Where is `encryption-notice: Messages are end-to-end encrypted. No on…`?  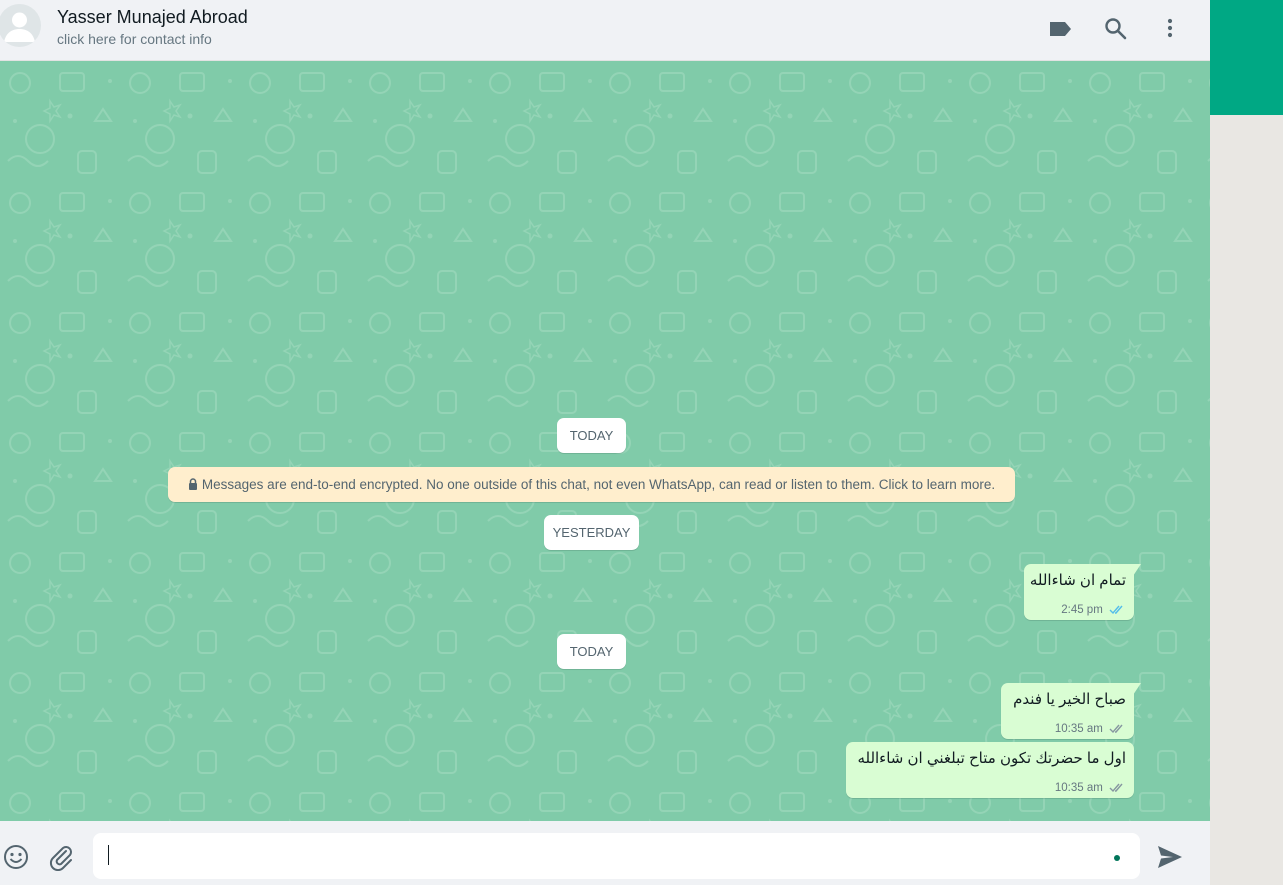
encryption-notice: Messages are end-to-end encrypted. No on… is located at coordinates (591, 484).